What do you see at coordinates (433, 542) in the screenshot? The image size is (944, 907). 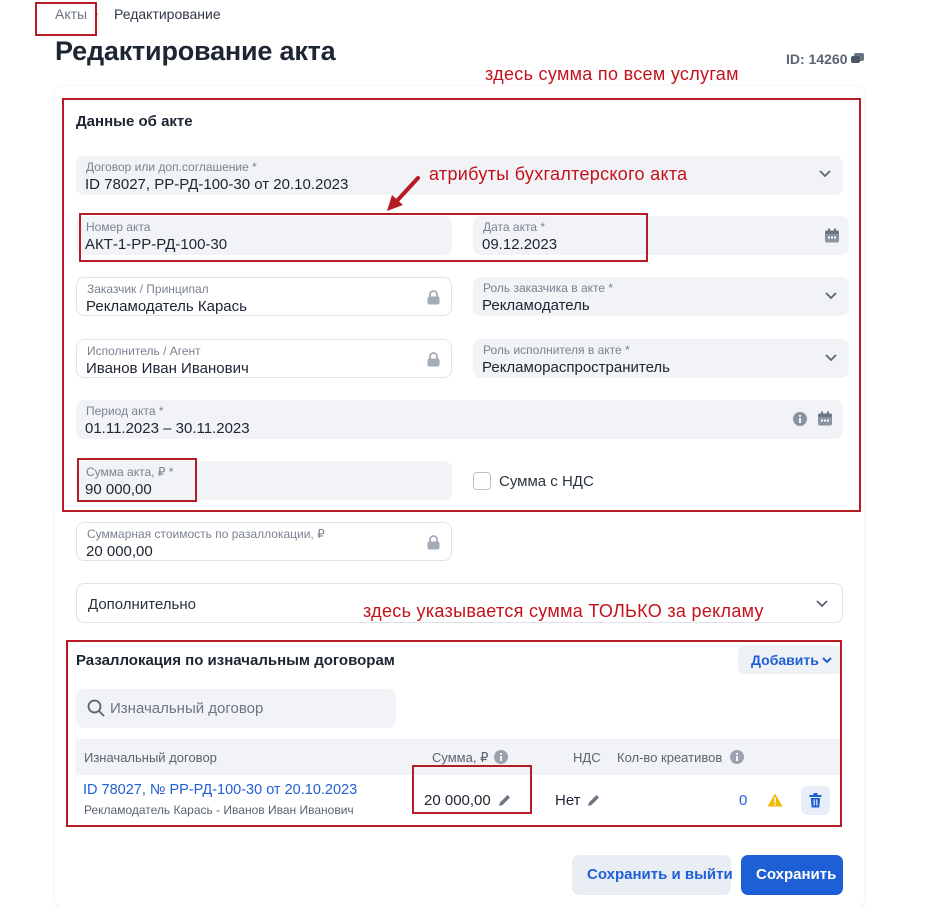 I see `lock-icon` at bounding box center [433, 542].